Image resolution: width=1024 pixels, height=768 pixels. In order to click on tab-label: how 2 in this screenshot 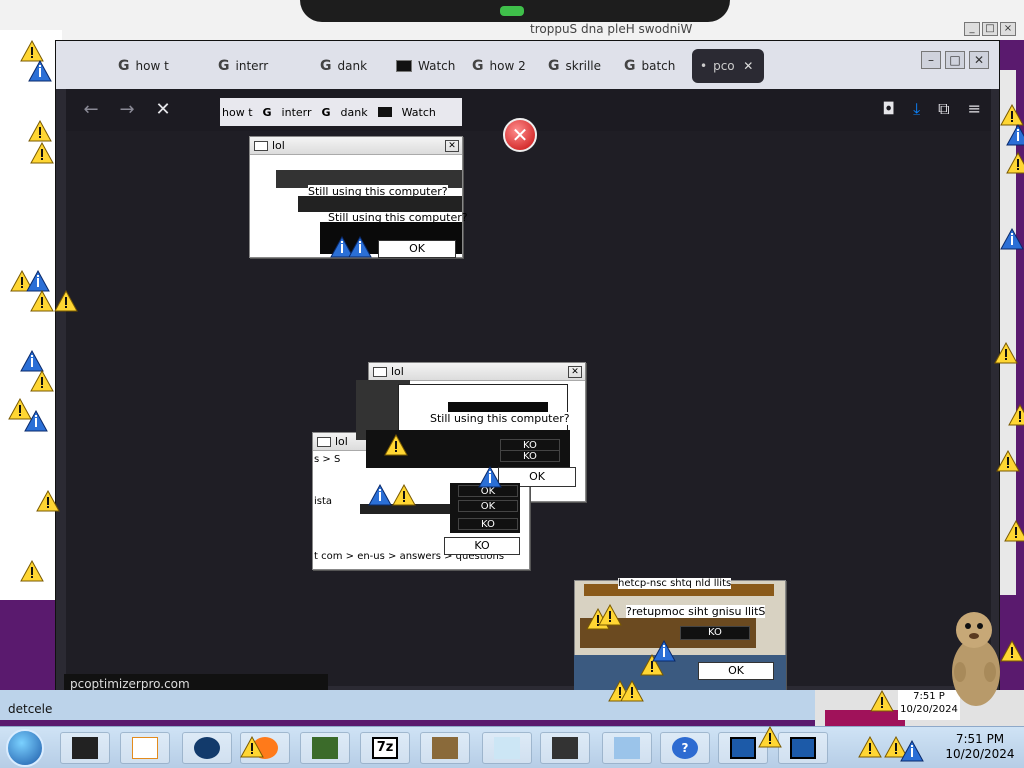, I will do `click(507, 66)`.